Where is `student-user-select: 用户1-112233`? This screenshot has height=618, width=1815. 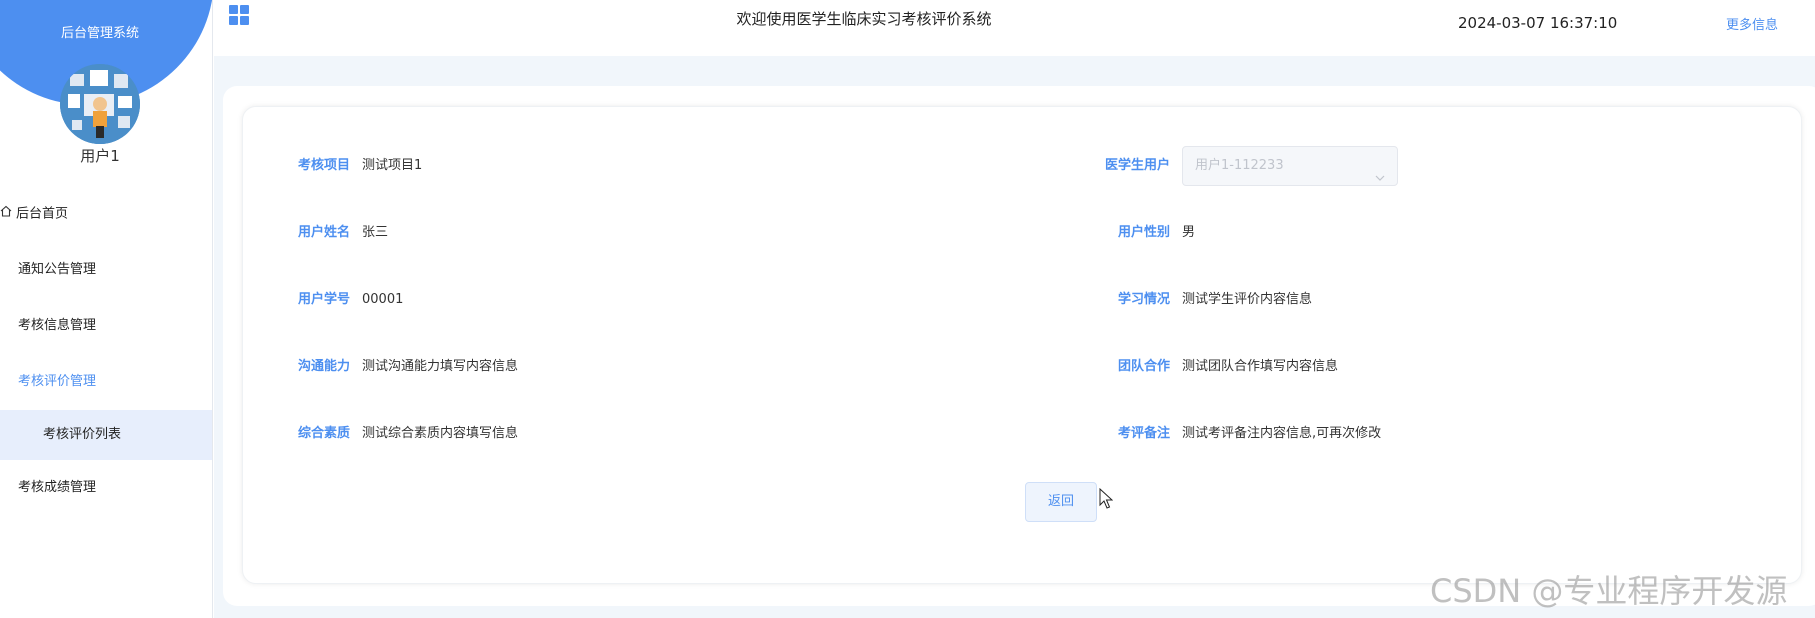
student-user-select: 用户1-112233 is located at coordinates (1290, 166).